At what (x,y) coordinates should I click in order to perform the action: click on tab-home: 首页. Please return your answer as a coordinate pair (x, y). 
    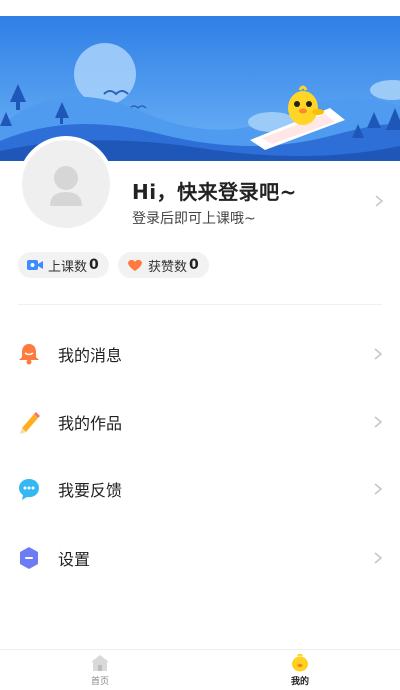
    Looking at the image, I should click on (100, 670).